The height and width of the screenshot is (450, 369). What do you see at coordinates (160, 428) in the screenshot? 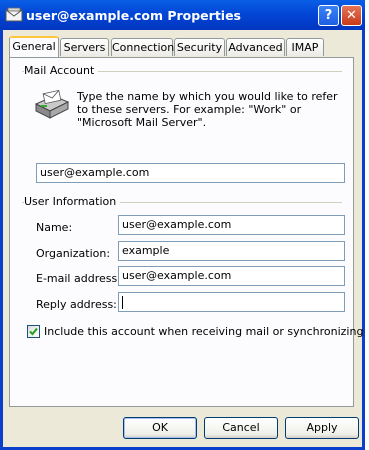
I see `ok-button: OK` at bounding box center [160, 428].